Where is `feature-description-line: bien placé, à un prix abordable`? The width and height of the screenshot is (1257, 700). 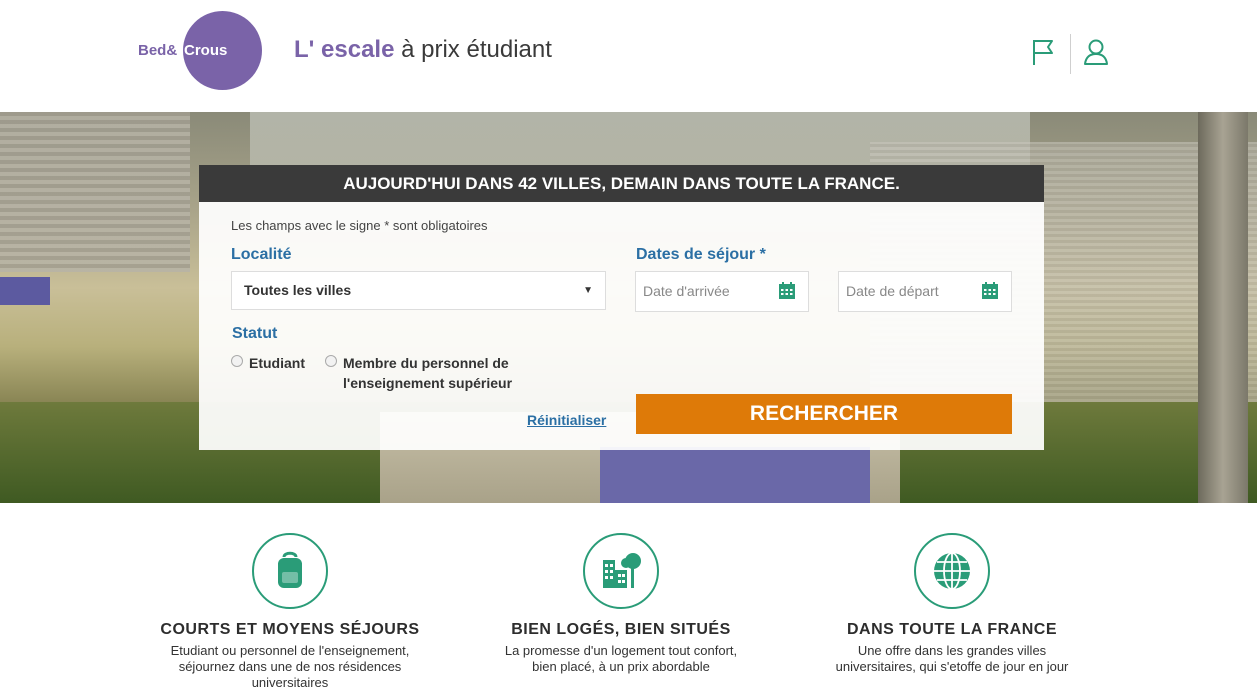
feature-description-line: bien placé, à un prix abordable is located at coordinates (621, 666).